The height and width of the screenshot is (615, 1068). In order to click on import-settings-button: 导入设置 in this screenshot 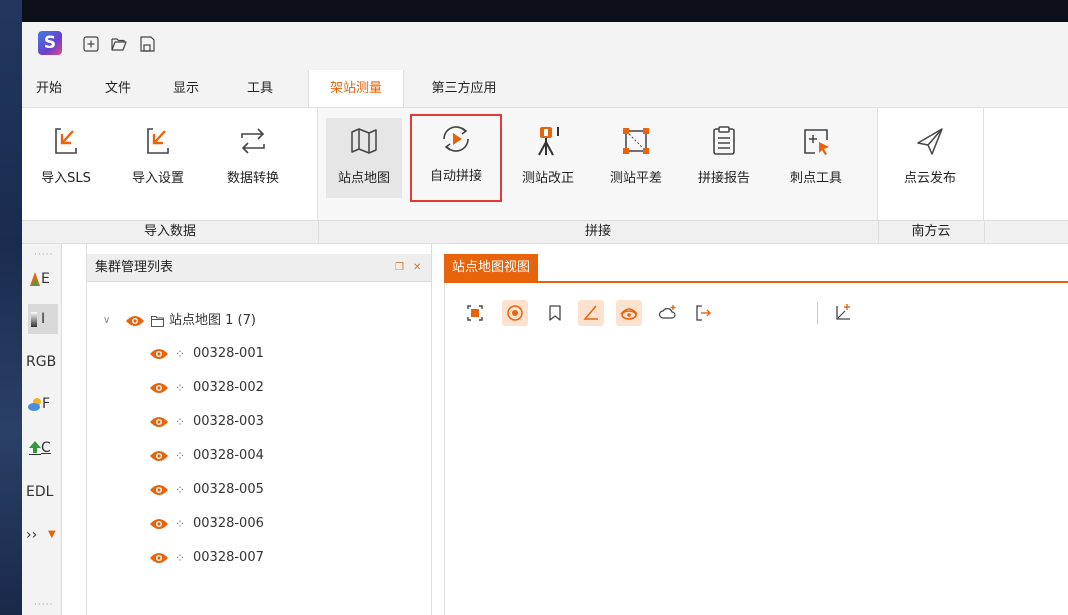, I will do `click(158, 158)`.